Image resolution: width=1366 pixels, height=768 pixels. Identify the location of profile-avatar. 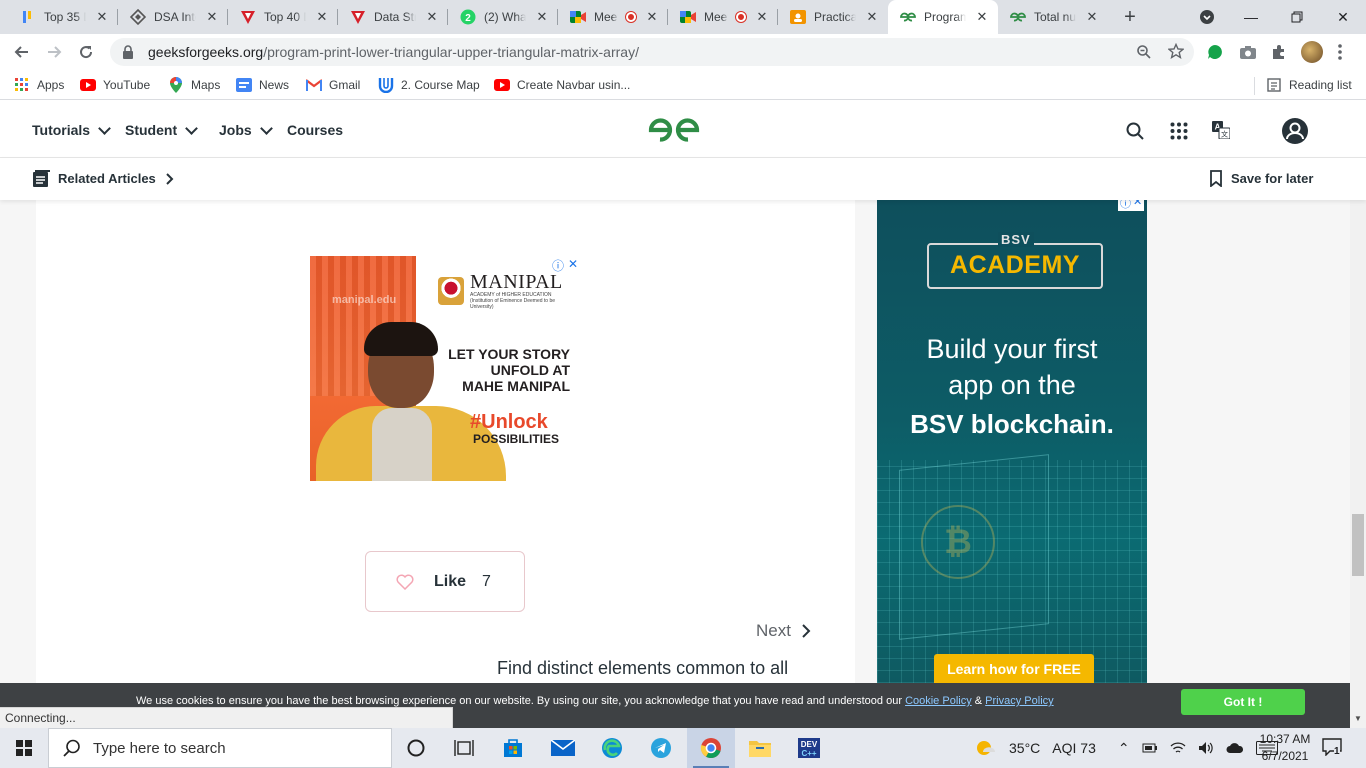
(1312, 52).